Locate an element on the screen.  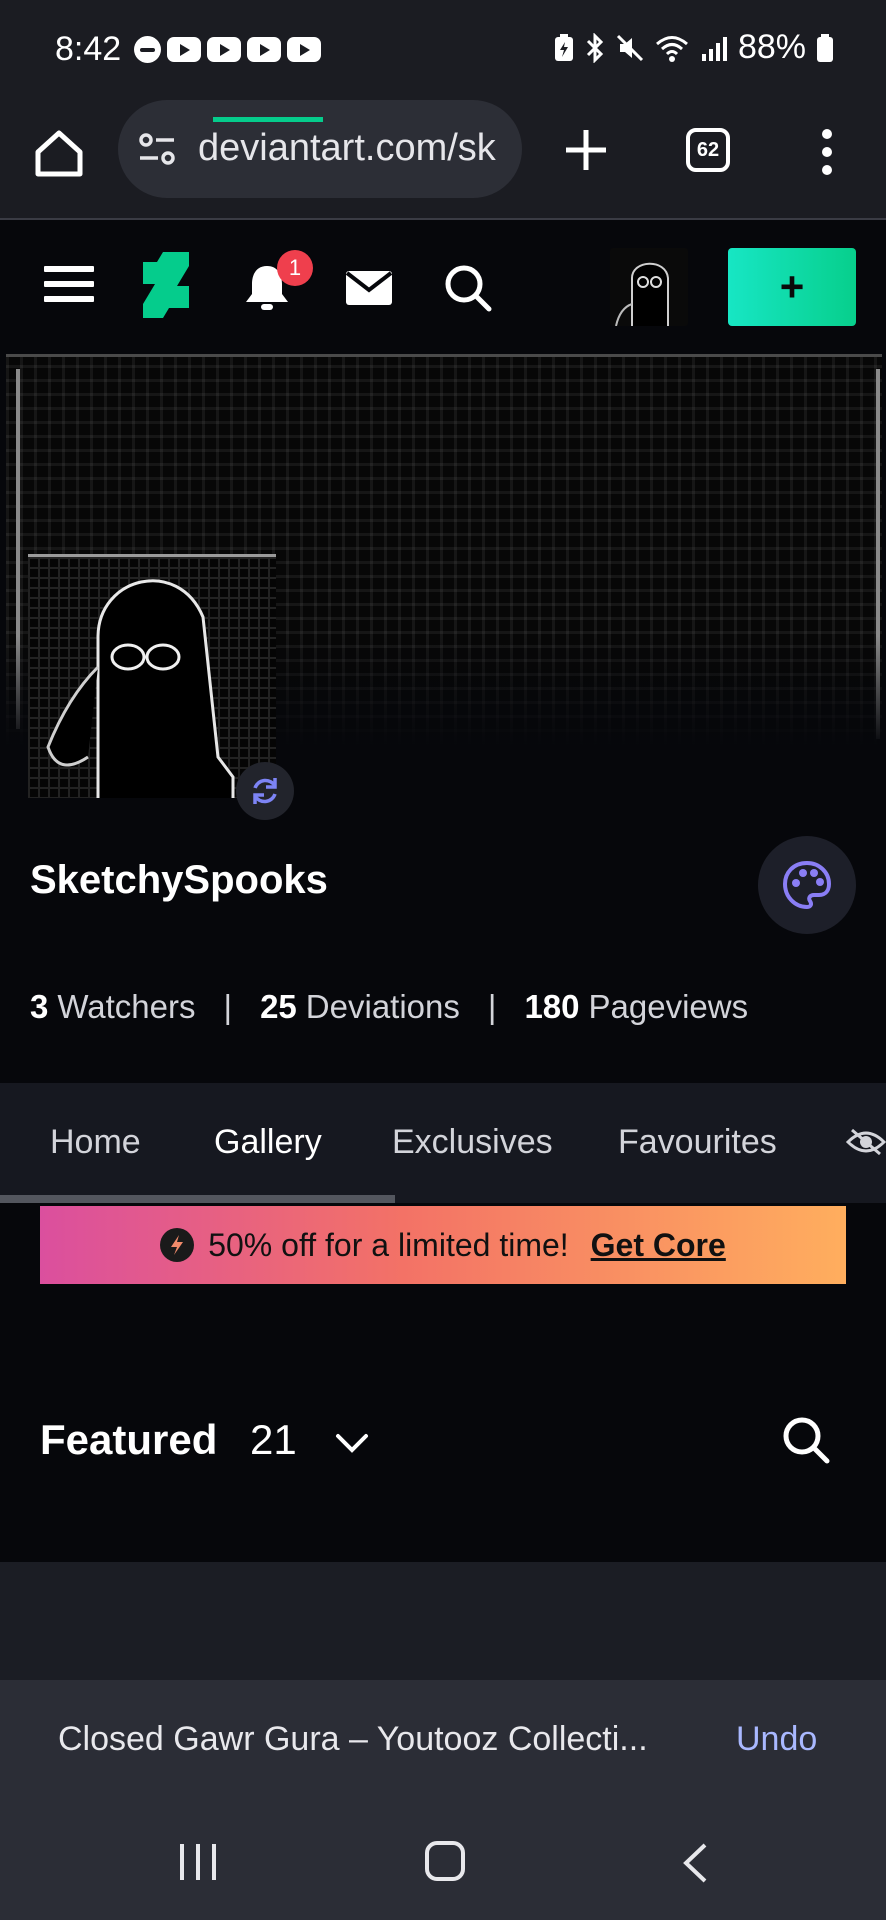
theme-palette-button is located at coordinates (807, 885).